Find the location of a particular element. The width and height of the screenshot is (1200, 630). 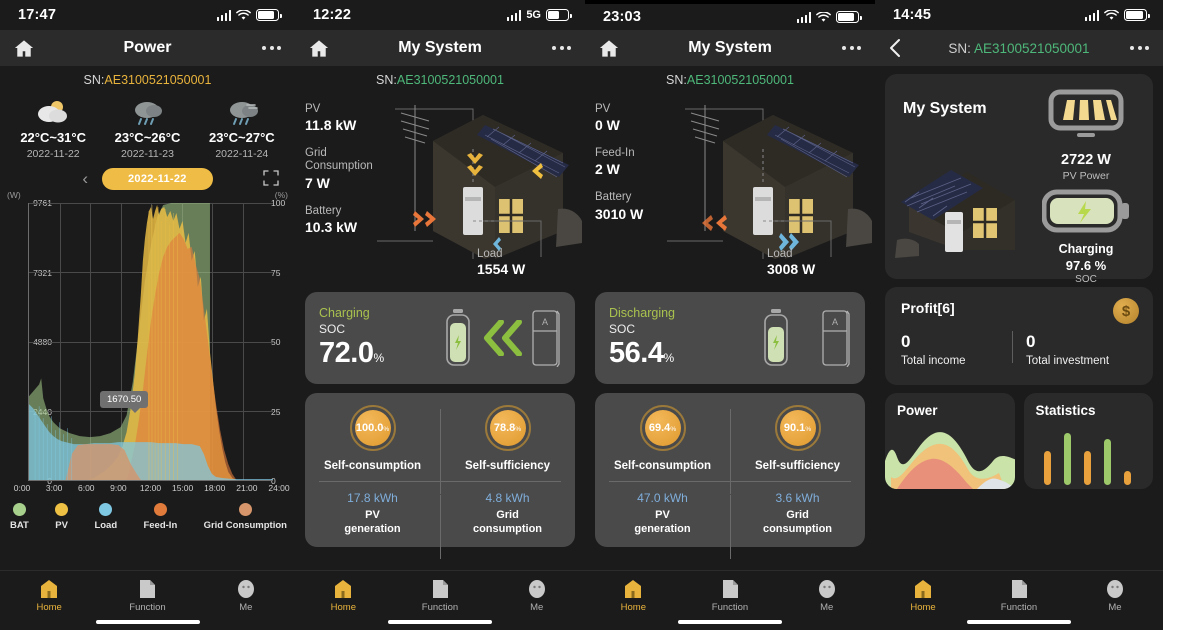

legend-item: BAT is located at coordinates (19, 517).